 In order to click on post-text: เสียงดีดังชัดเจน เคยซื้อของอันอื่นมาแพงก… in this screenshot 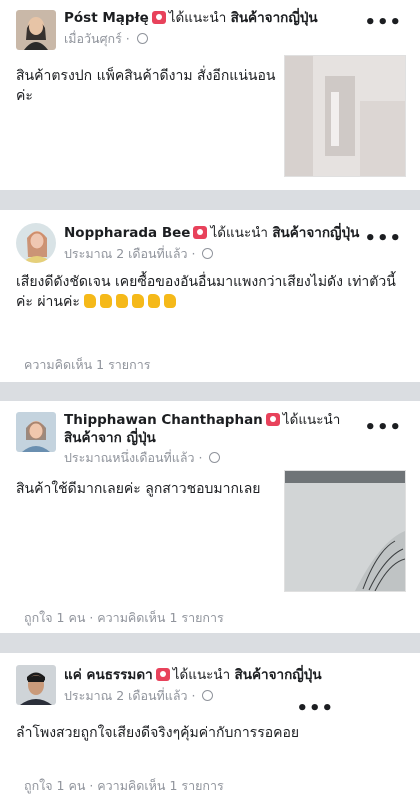, I will do `click(211, 292)`.